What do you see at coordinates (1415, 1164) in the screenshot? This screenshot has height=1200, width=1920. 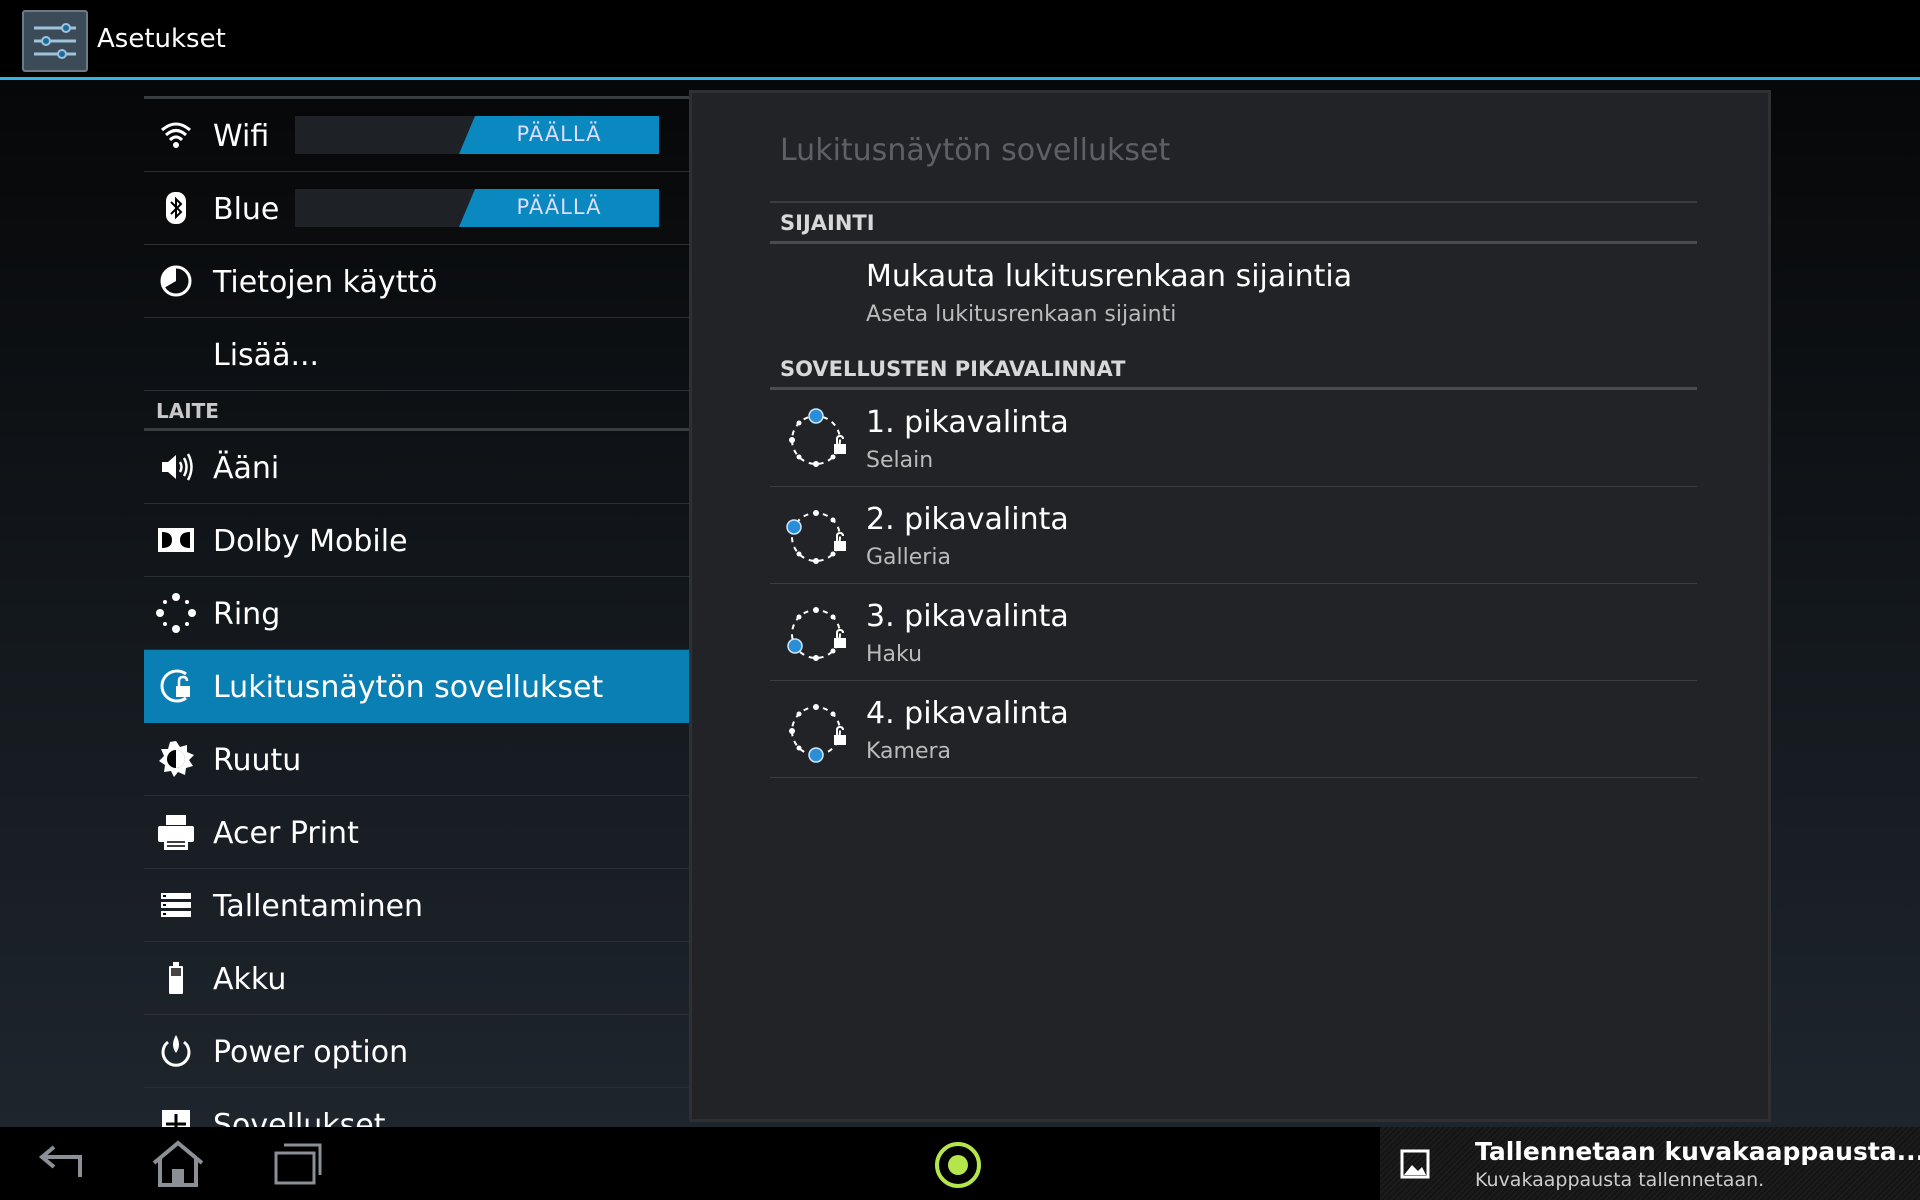 I see `image-icon` at bounding box center [1415, 1164].